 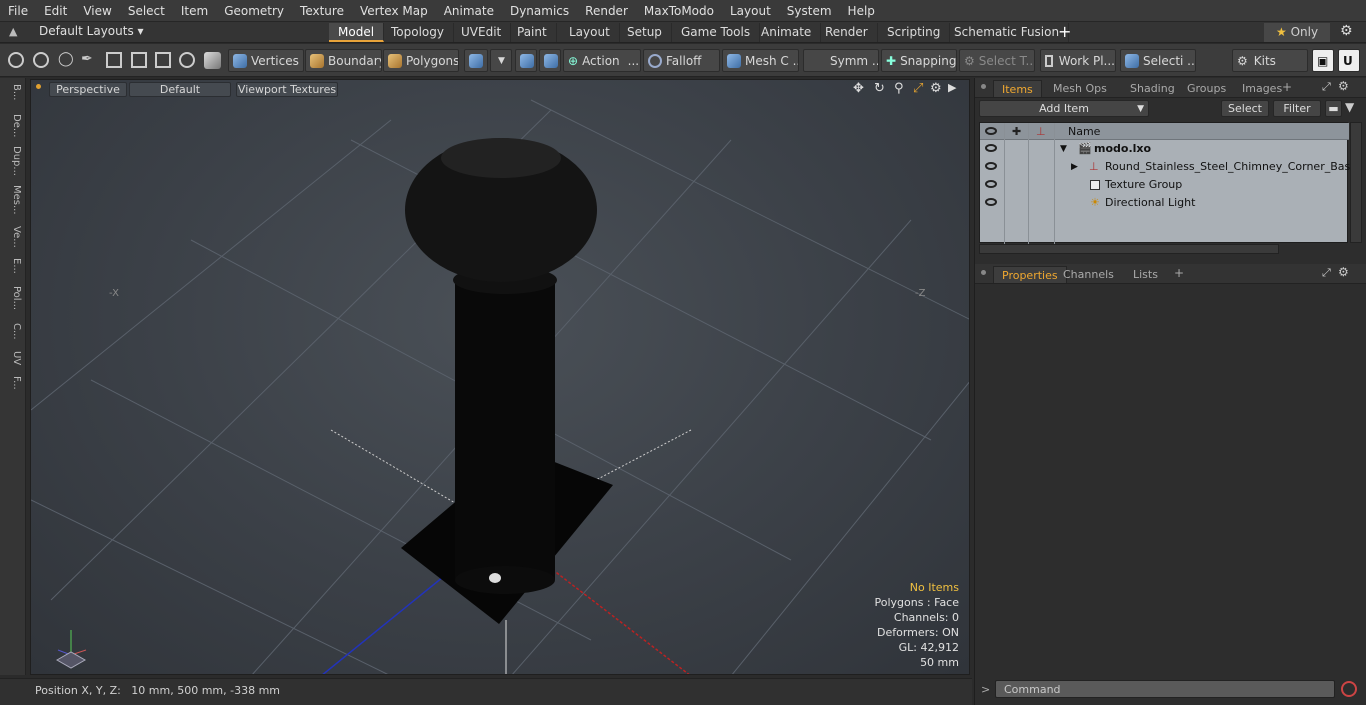 I want to click on tab-paint: Paint, so click(x=532, y=32).